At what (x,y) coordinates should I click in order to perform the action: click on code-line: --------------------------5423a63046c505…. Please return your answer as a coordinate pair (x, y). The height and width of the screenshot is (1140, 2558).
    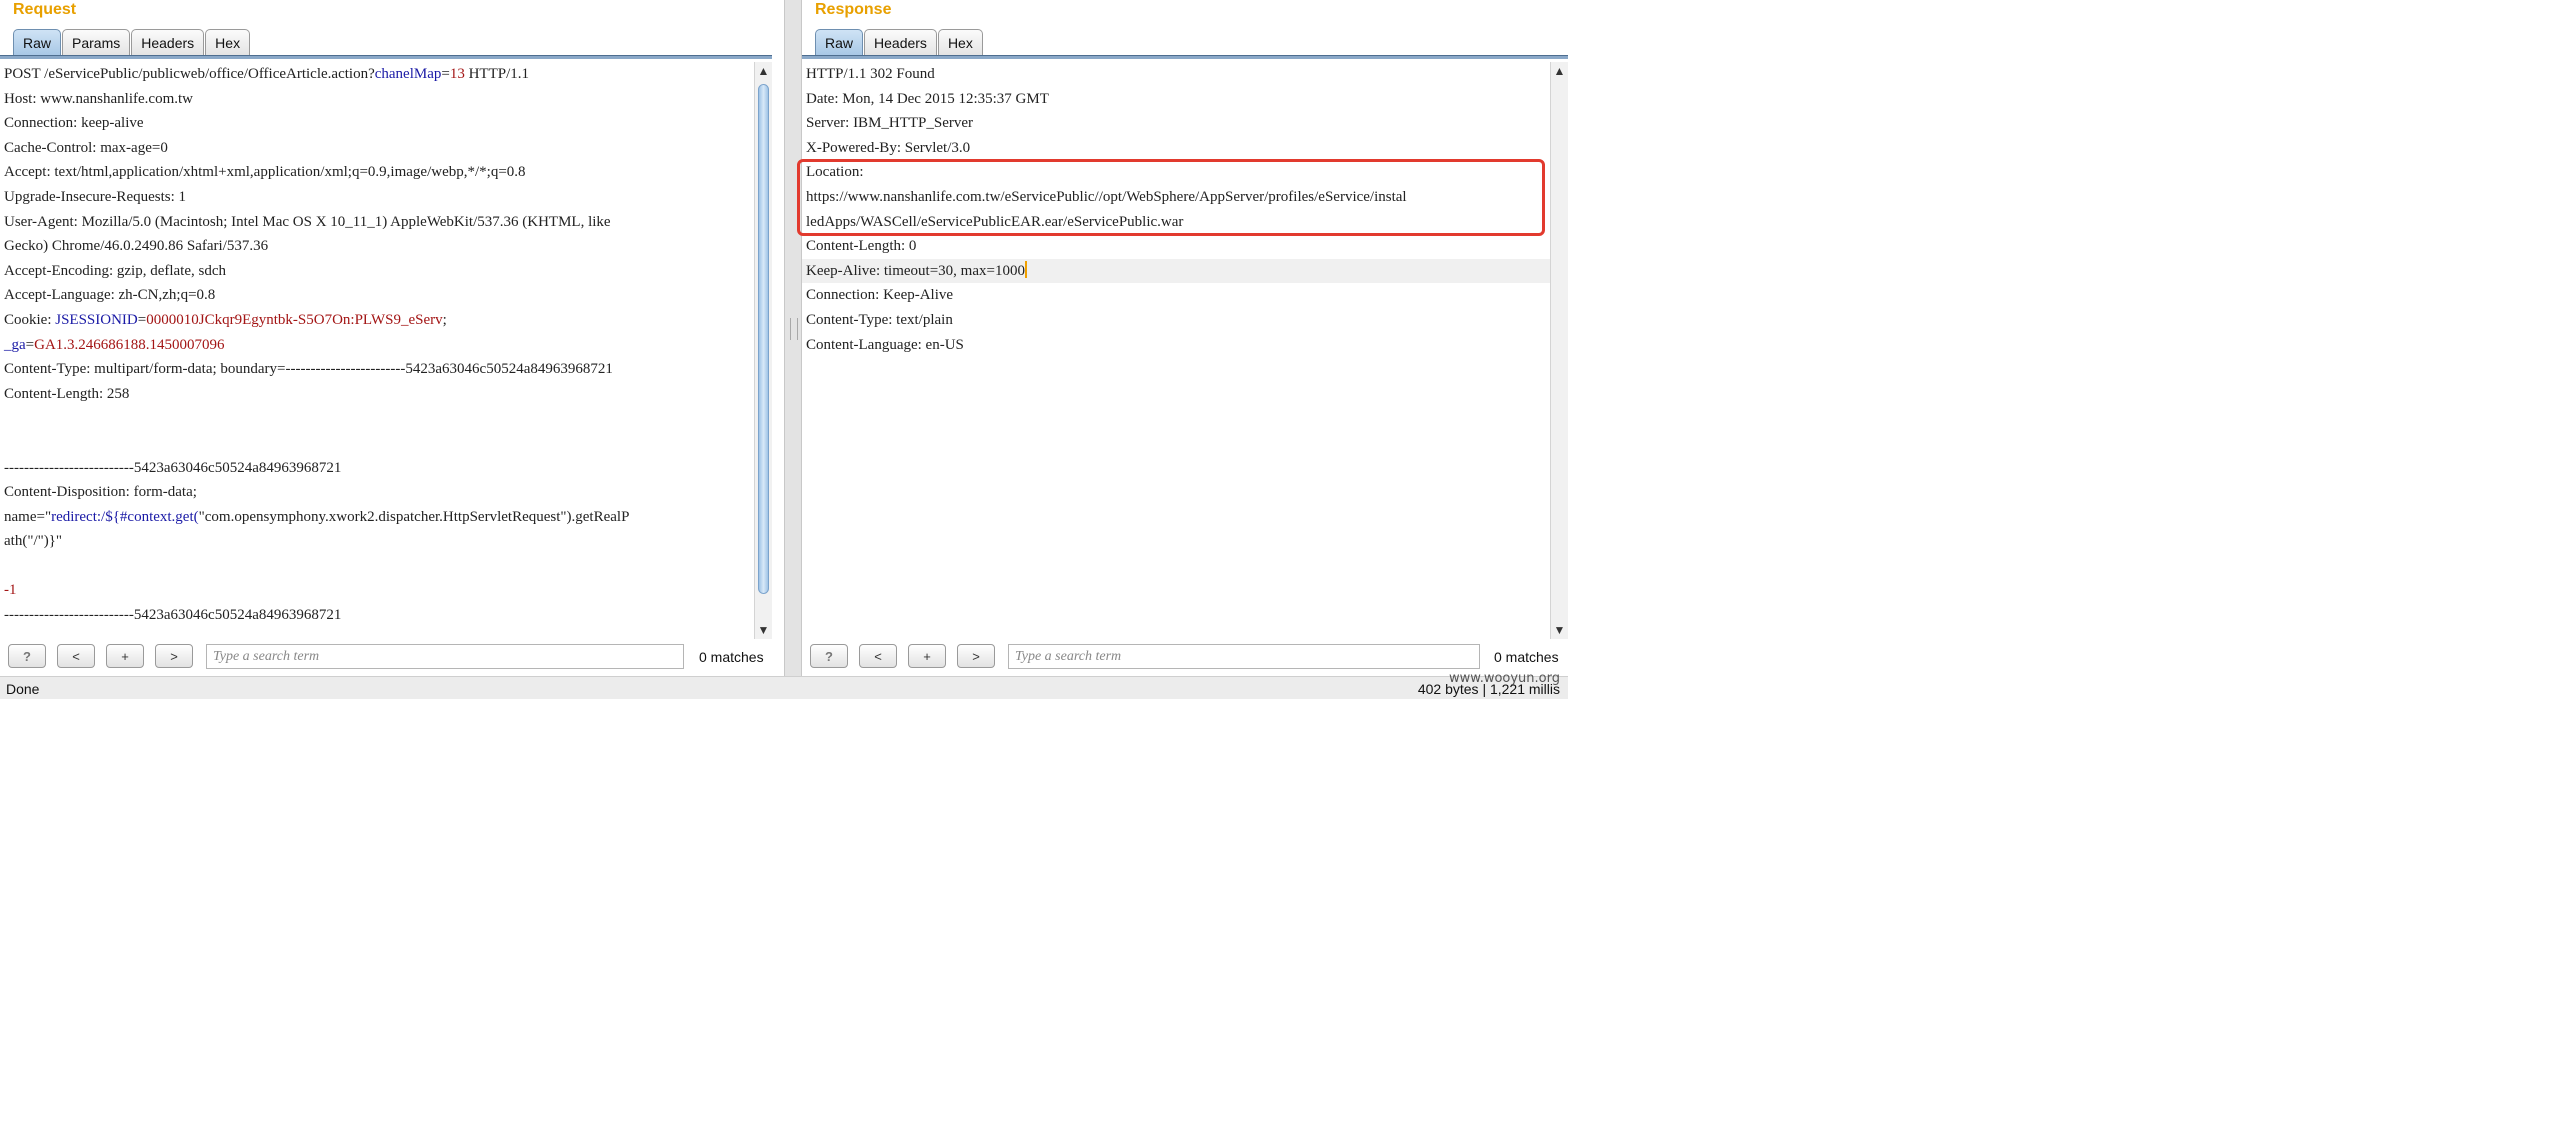
    Looking at the image, I should click on (377, 468).